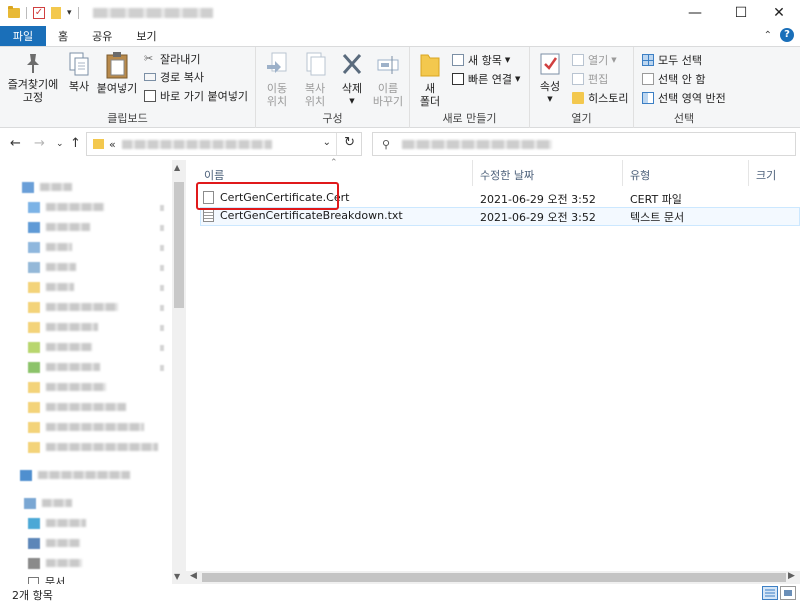 This screenshot has width=800, height=604. Describe the element at coordinates (56, 13) in the screenshot. I see `new-folder-quick-access-icon` at that location.